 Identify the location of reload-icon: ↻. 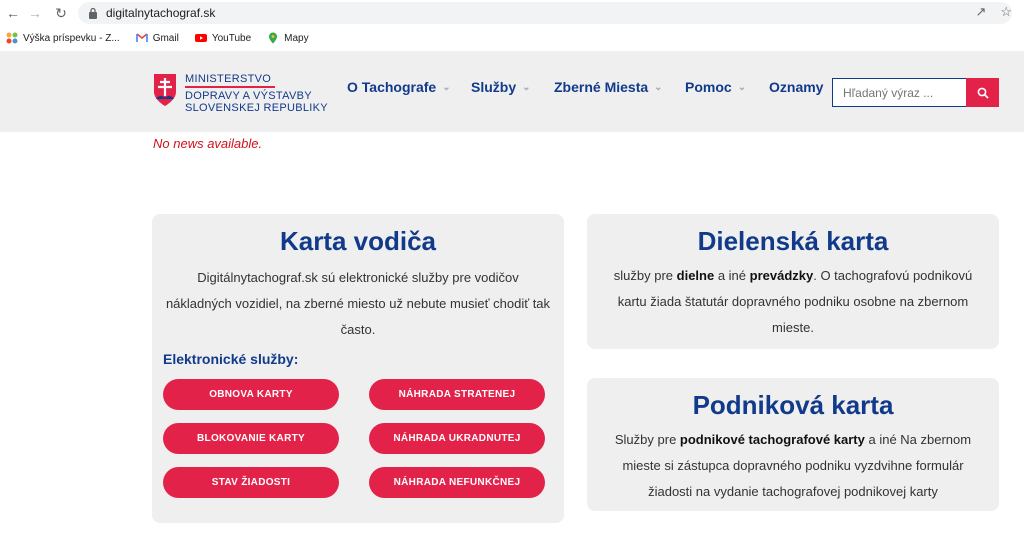
(61, 13).